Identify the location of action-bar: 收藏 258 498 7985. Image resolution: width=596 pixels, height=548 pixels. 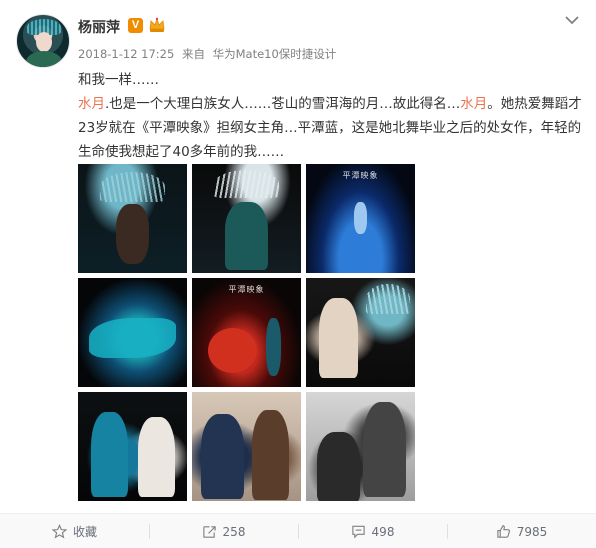
(298, 530).